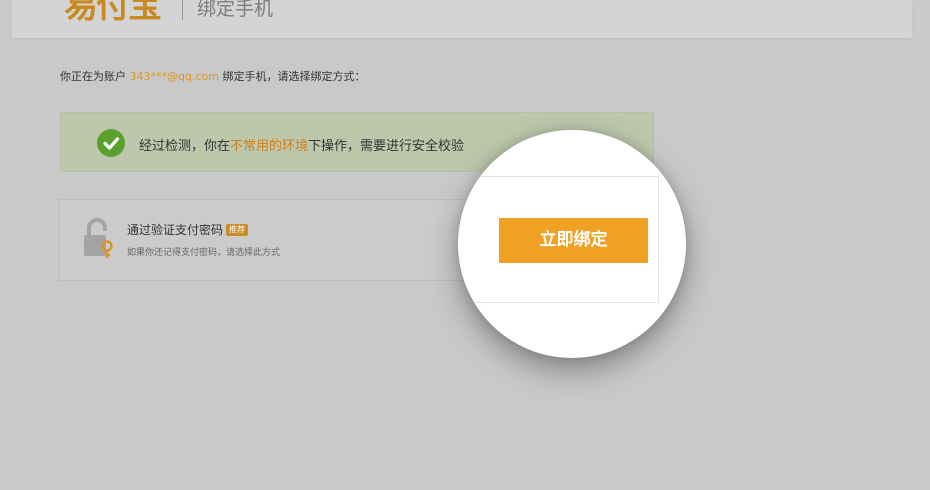 The image size is (930, 490). I want to click on account-email: 343***@qq.com, so click(174, 76).